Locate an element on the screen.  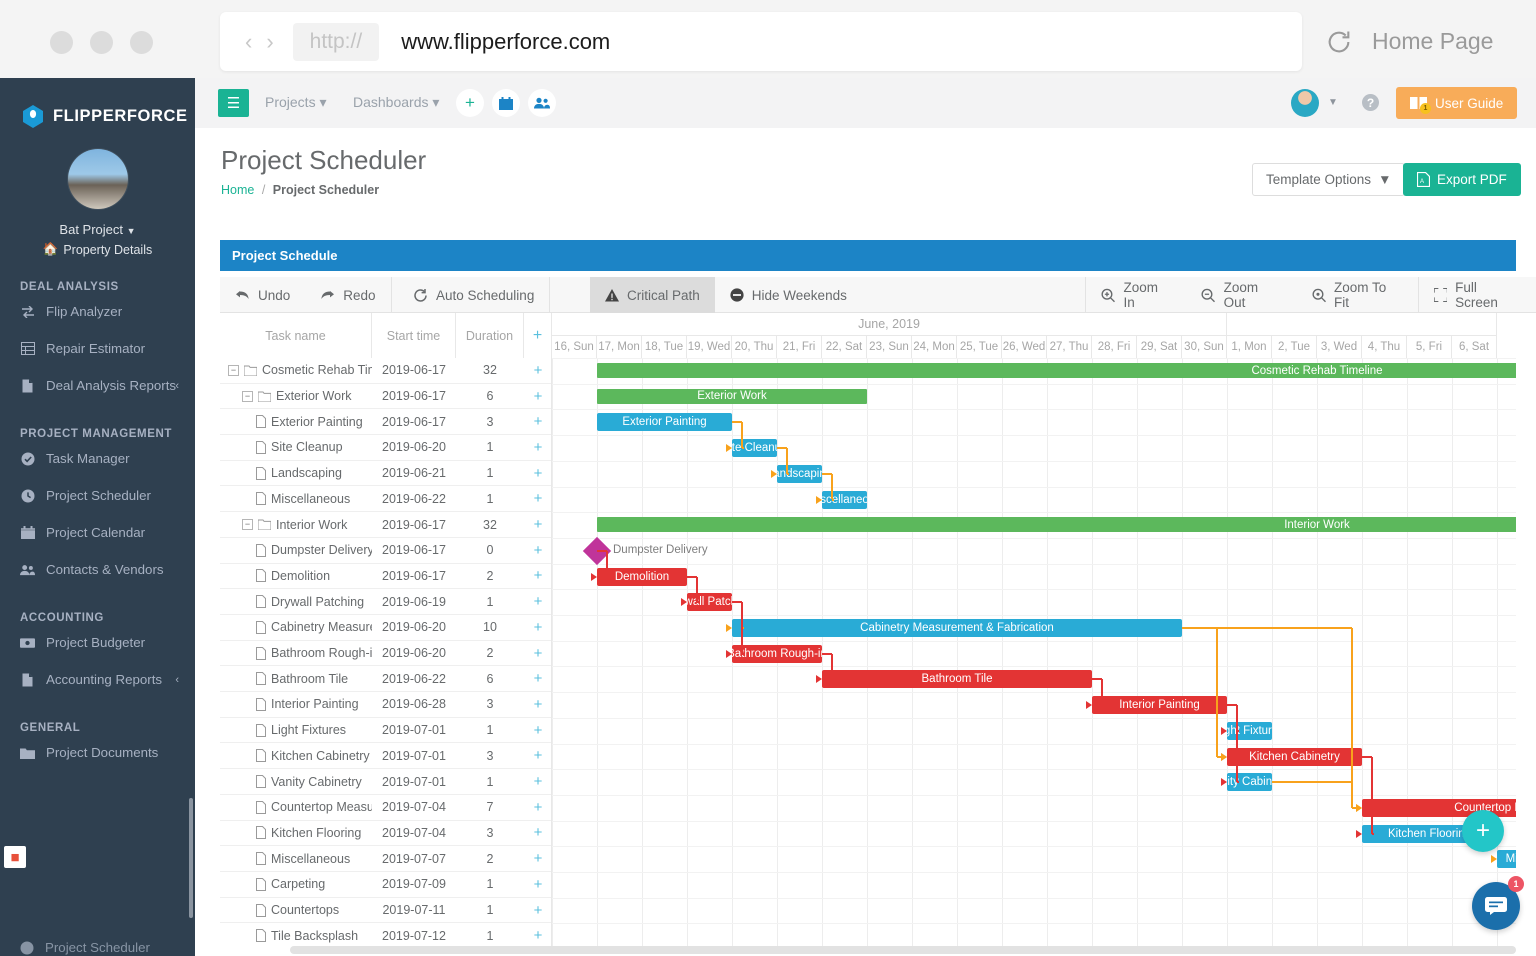
task-start-cell: 2019-07-01 is located at coordinates (414, 730).